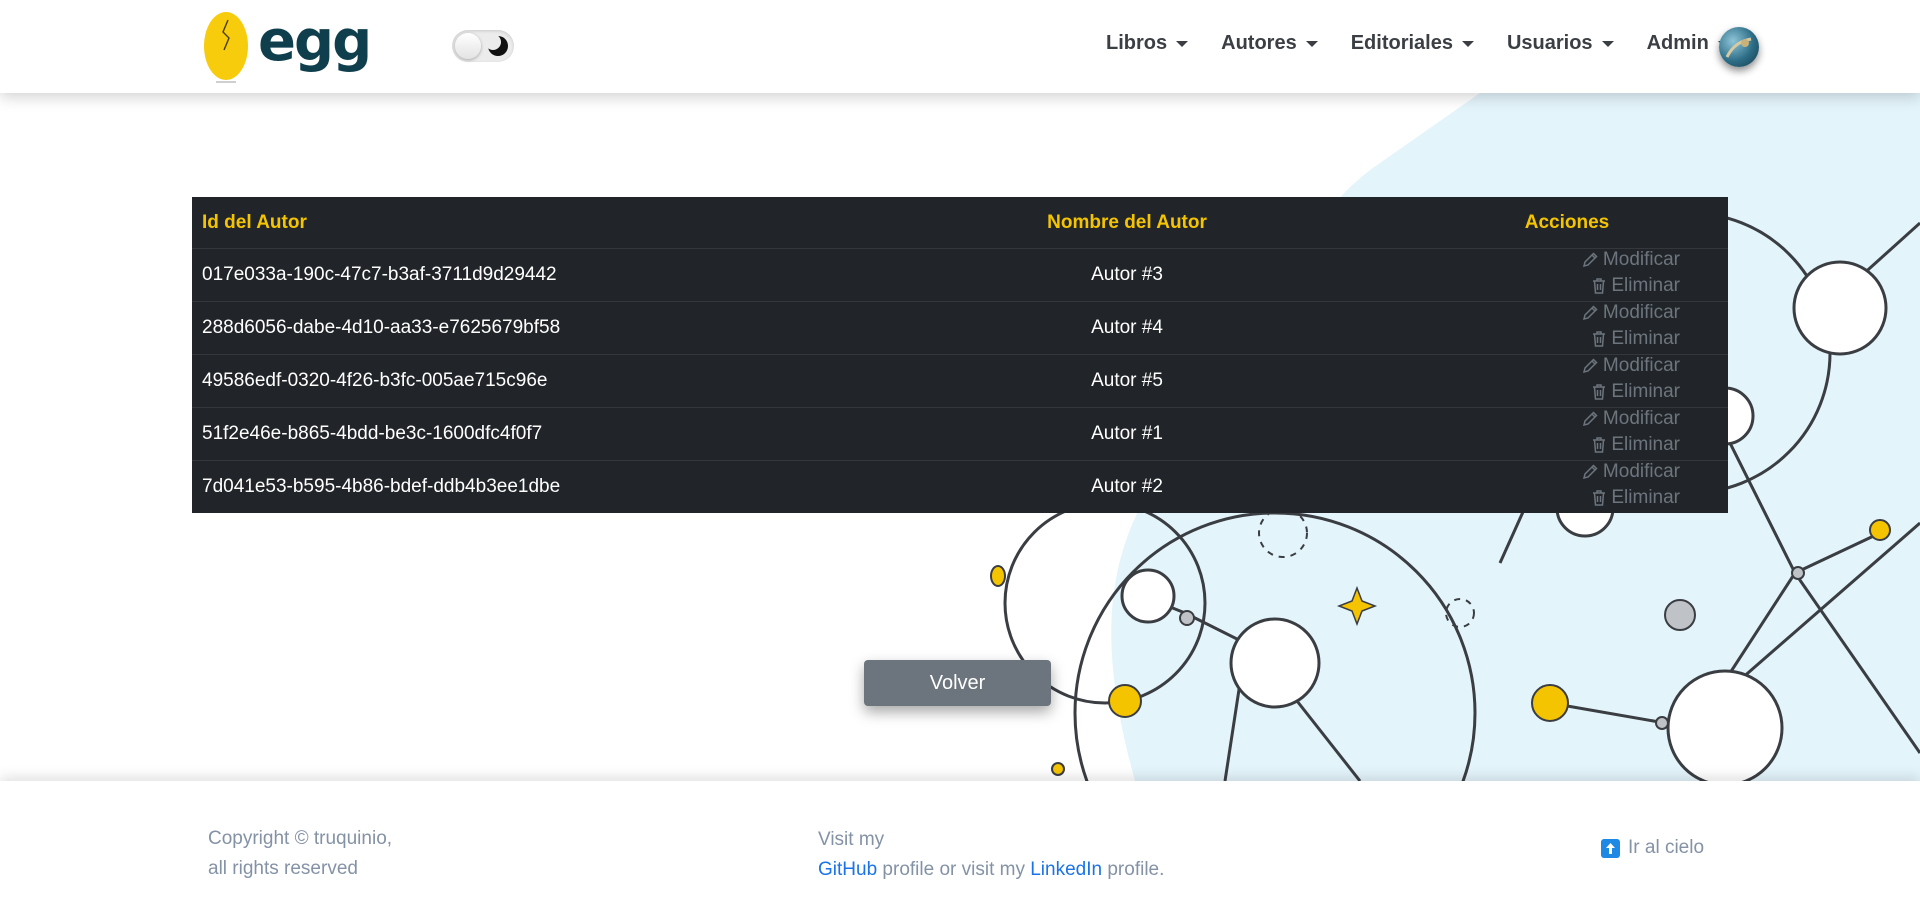 This screenshot has width=1920, height=901. Describe the element at coordinates (315, 41) in the screenshot. I see `brand-name: egg` at that location.